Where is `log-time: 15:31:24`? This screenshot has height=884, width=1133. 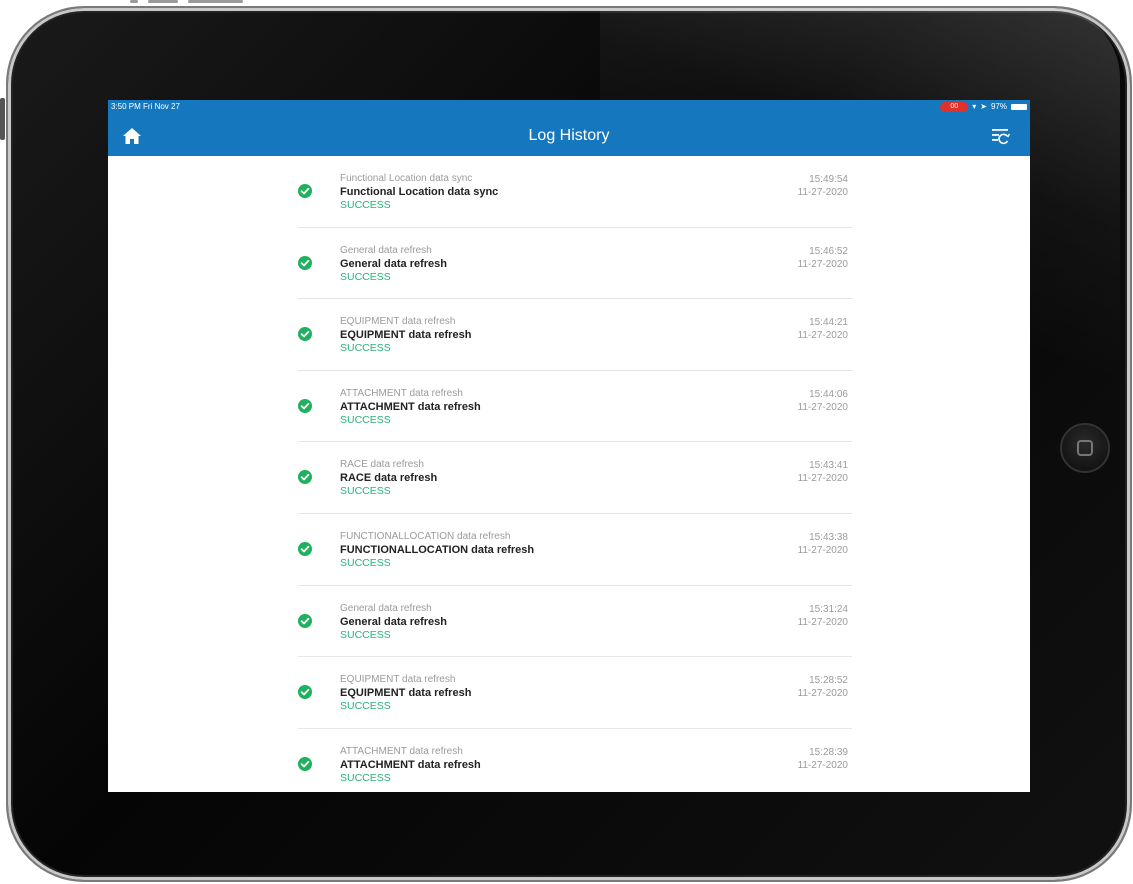
log-time: 15:31:24 is located at coordinates (828, 609).